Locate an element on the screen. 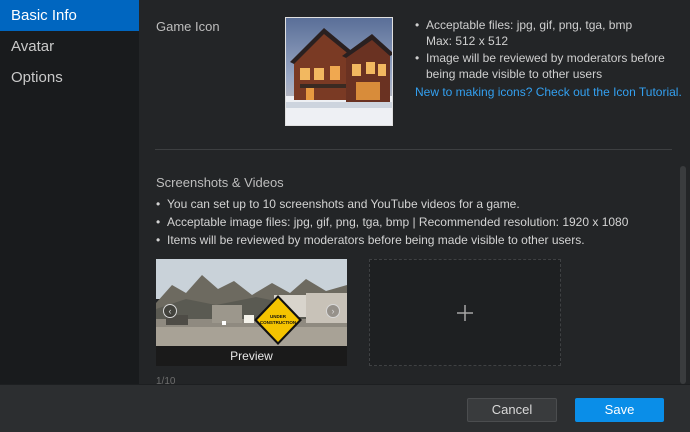 The height and width of the screenshot is (432, 690). previous-arrow-icon: ‹ is located at coordinates (170, 311).